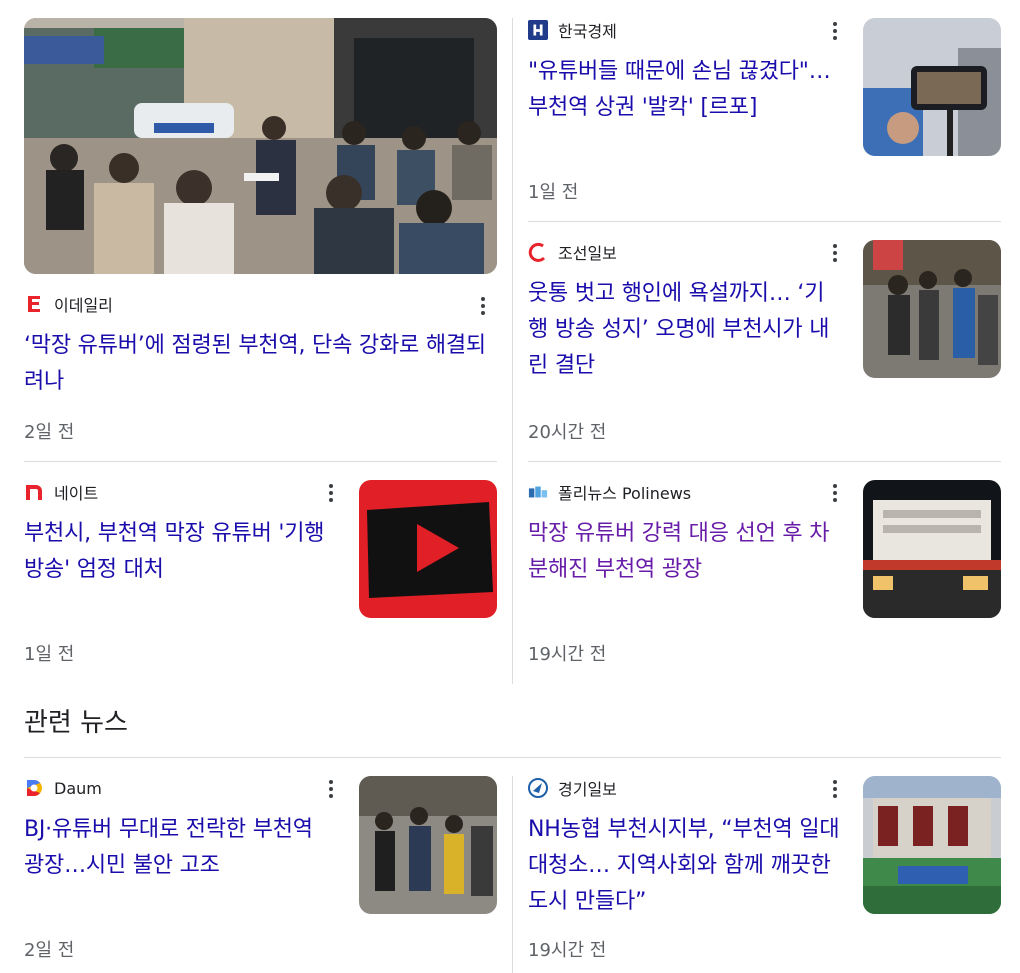  What do you see at coordinates (34, 304) in the screenshot?
I see `edaily-logo-icon` at bounding box center [34, 304].